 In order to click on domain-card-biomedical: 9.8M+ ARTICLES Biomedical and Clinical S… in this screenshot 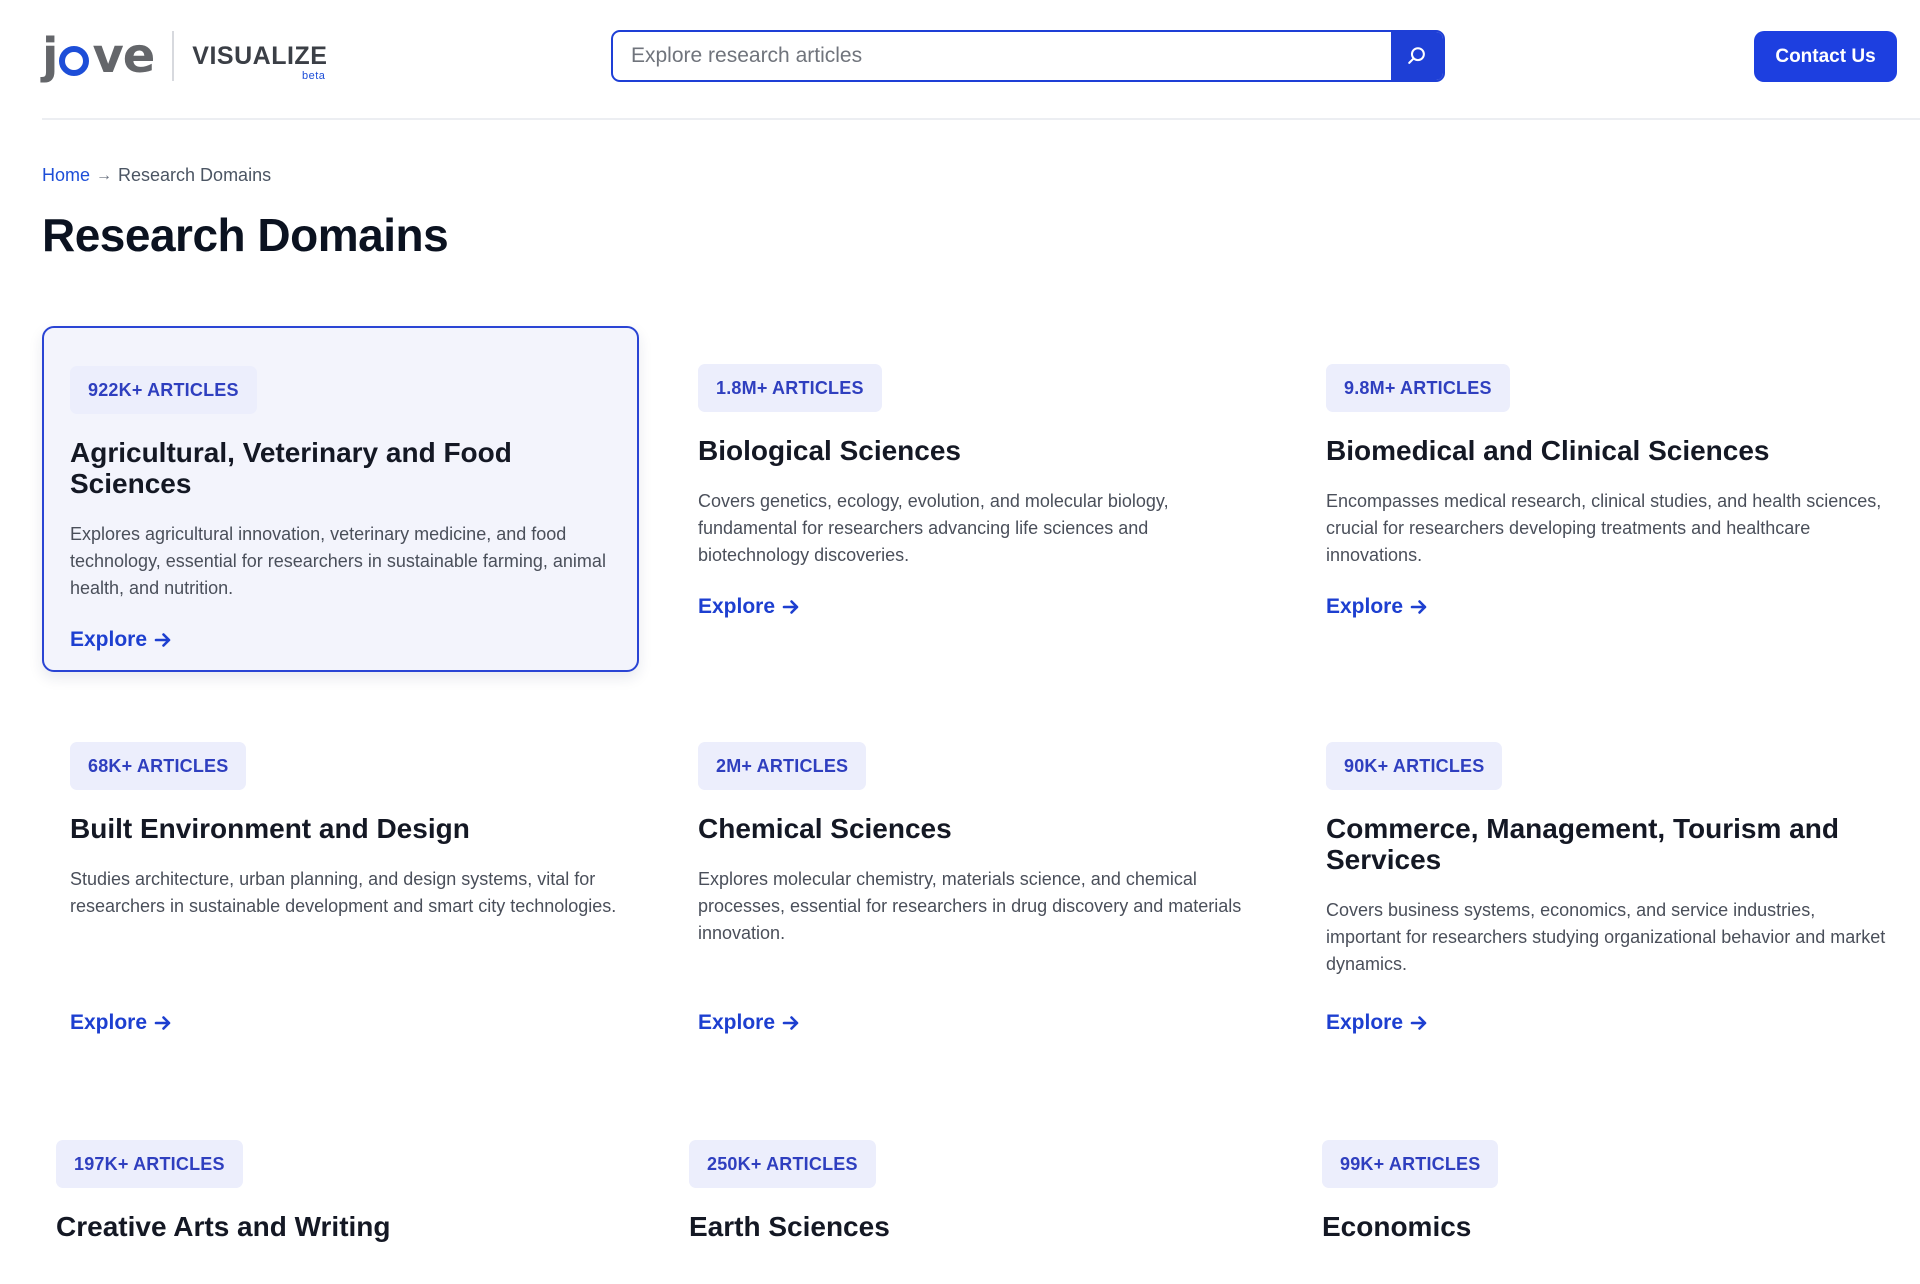, I will do `click(1596, 499)`.